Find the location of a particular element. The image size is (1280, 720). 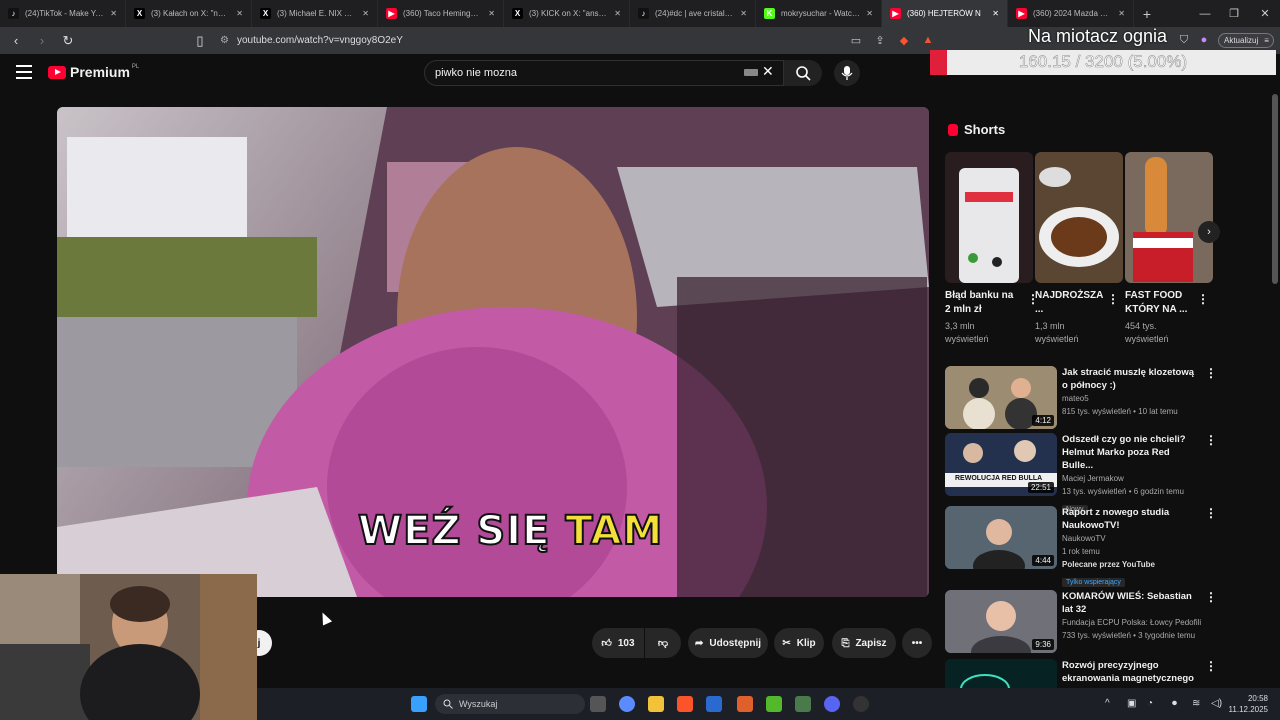

browser-tab: X (3) KICK on X: "answer is a ✕ is located at coordinates (567, 13).